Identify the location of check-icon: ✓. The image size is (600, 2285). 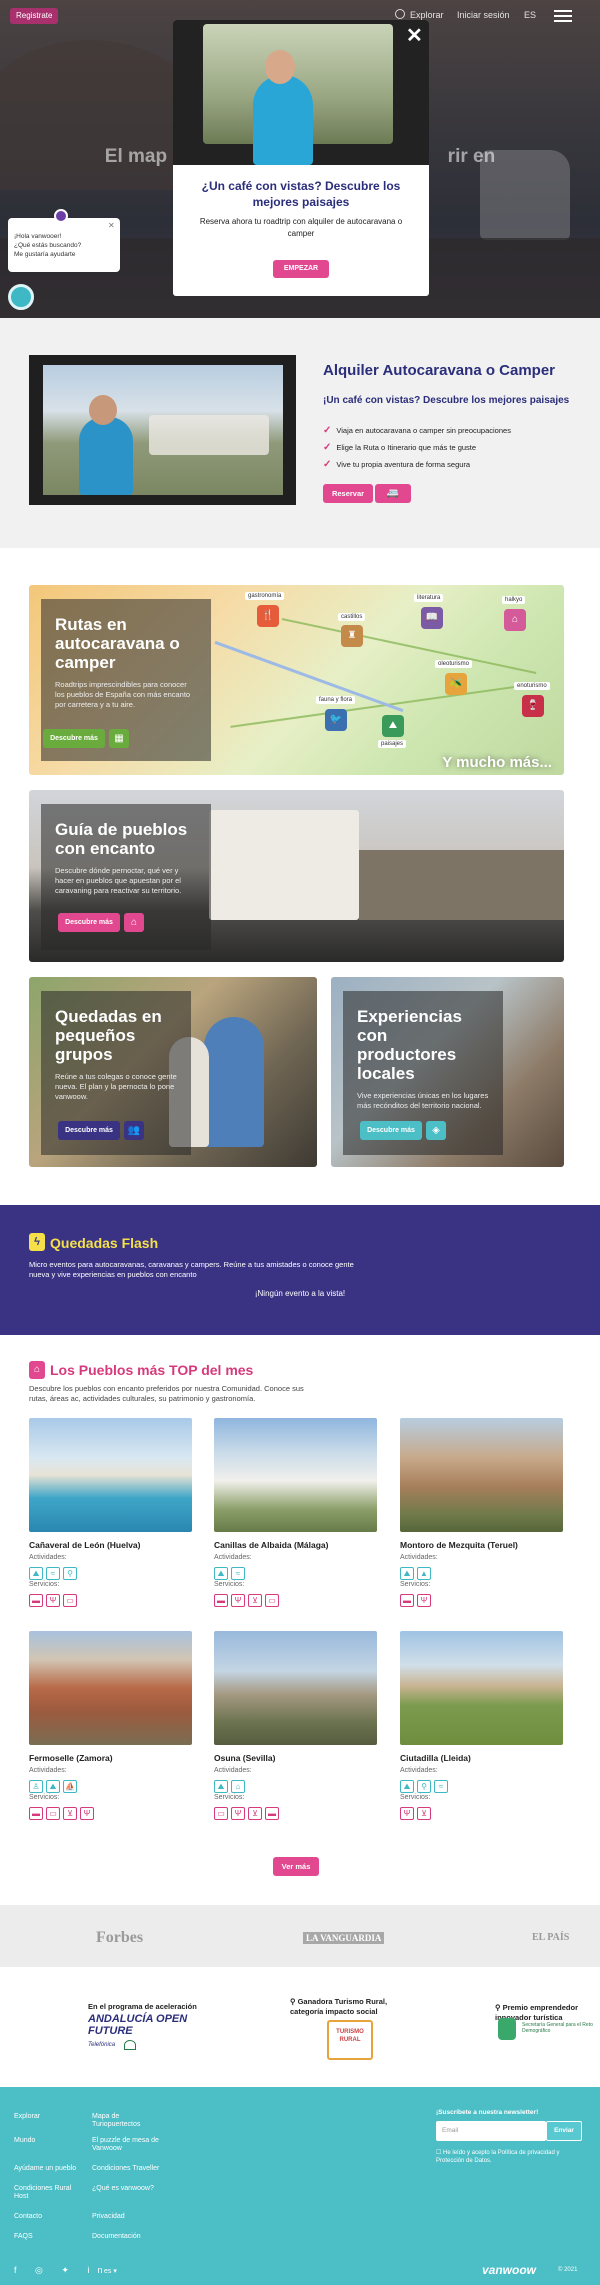
(327, 430).